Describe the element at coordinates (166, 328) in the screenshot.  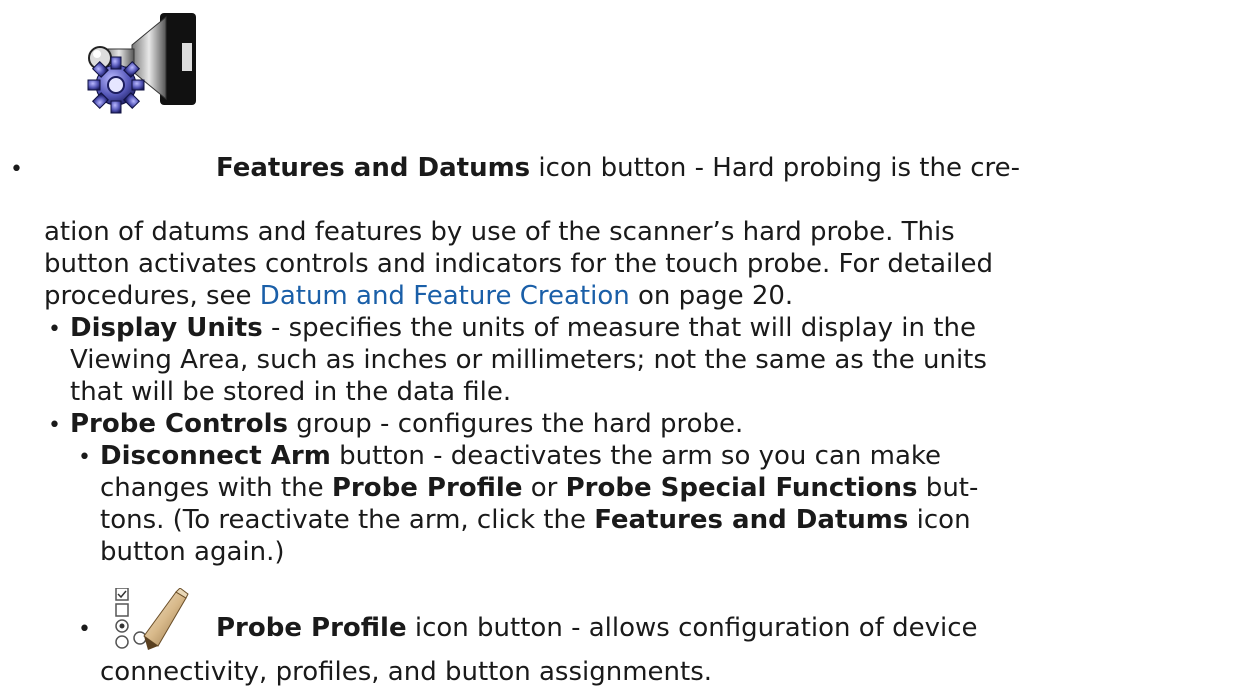
I see `display-units-title: Display Units` at that location.